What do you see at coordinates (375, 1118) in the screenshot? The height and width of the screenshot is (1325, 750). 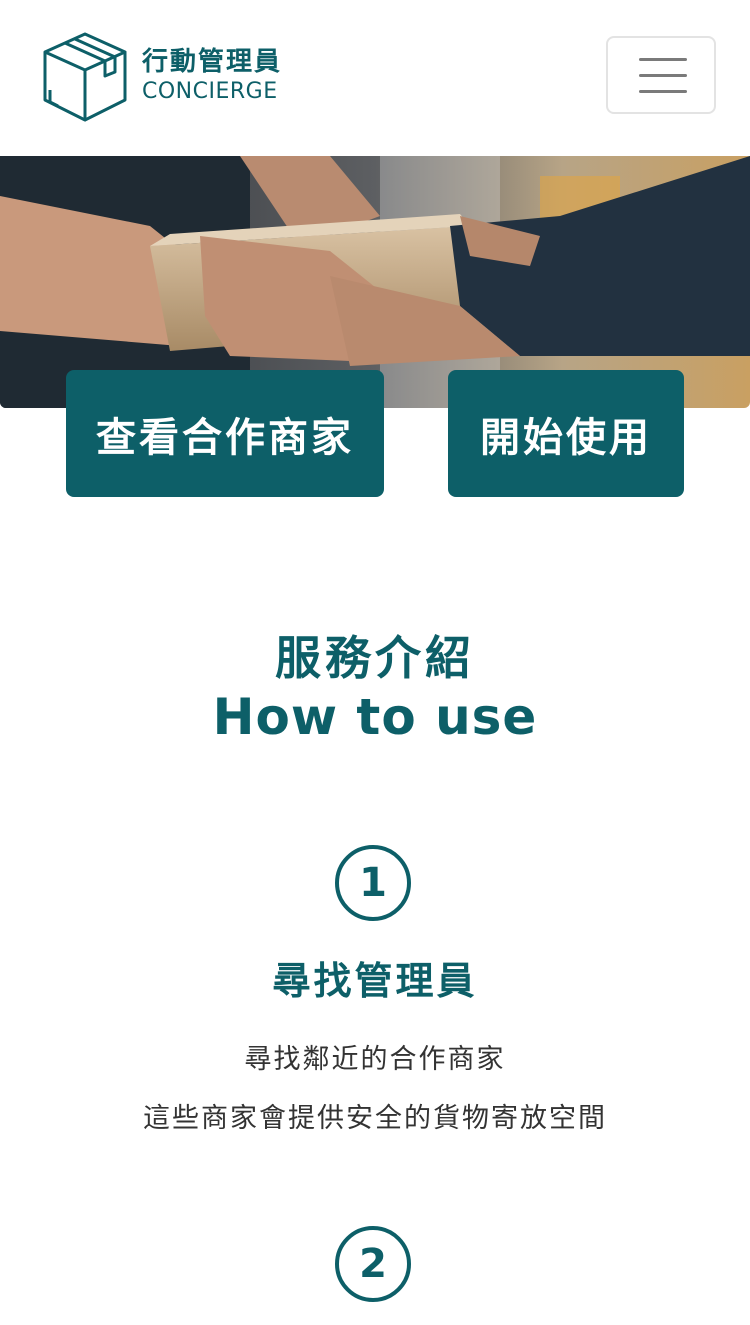 I see `step-1-description-line-2: 這些商家會提供安全的貨物寄放空間` at bounding box center [375, 1118].